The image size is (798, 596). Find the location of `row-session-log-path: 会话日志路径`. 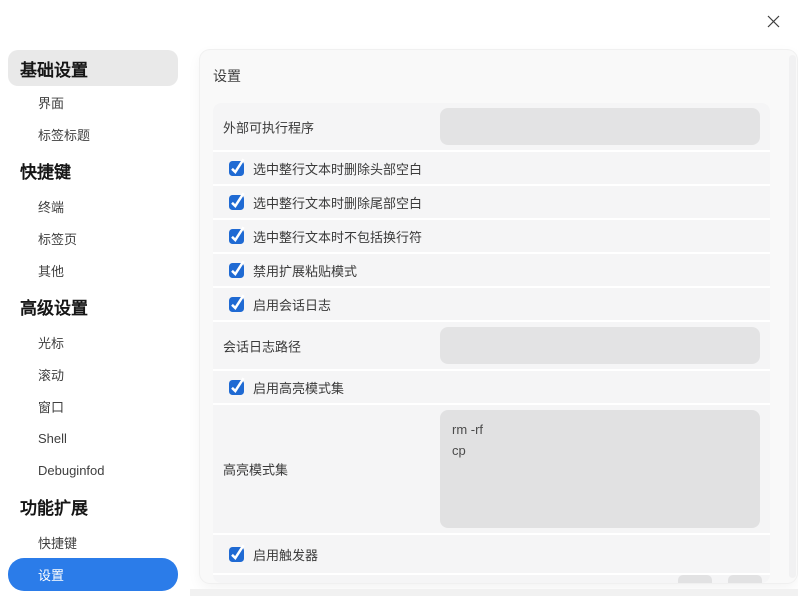

row-session-log-path: 会话日志路径 is located at coordinates (491, 345).